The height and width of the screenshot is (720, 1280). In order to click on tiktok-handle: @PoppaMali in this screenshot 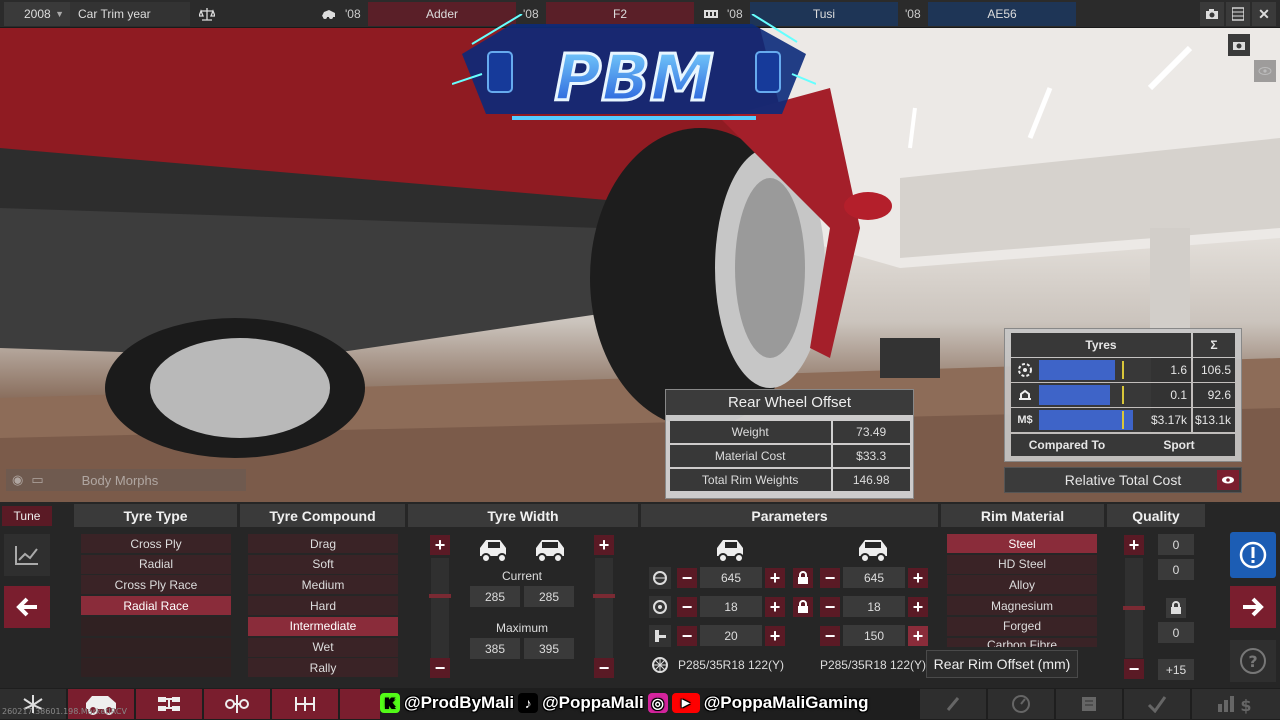, I will do `click(593, 702)`.